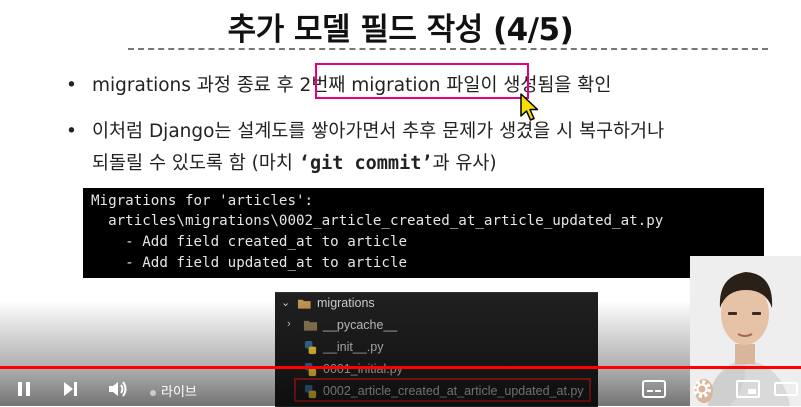 The width and height of the screenshot is (801, 407). What do you see at coordinates (179, 391) in the screenshot?
I see `live-label: 라이브` at bounding box center [179, 391].